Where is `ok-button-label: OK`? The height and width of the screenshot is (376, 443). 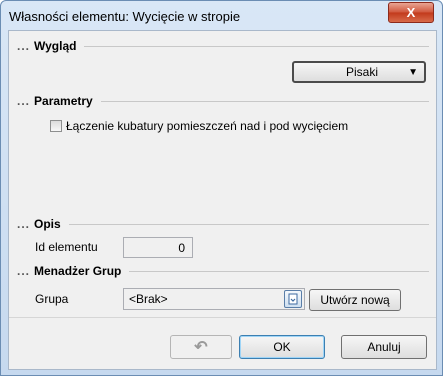
ok-button-label: OK is located at coordinates (282, 347).